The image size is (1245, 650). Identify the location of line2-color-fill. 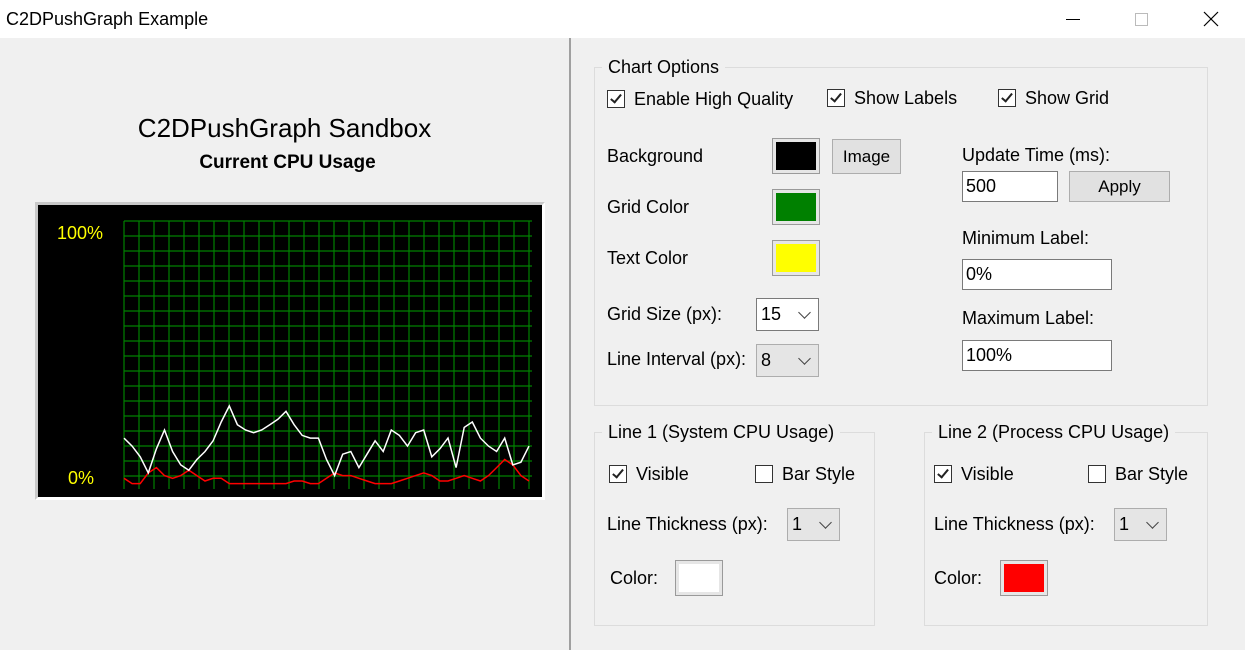
(1024, 578).